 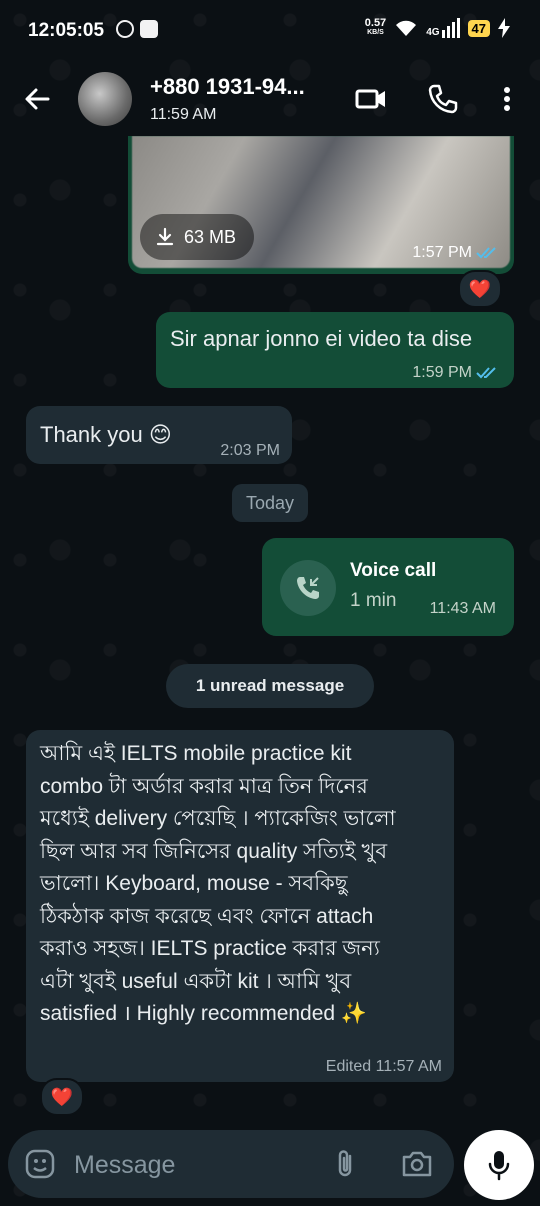 I want to click on message-time: 1:57 PM, so click(x=442, y=252).